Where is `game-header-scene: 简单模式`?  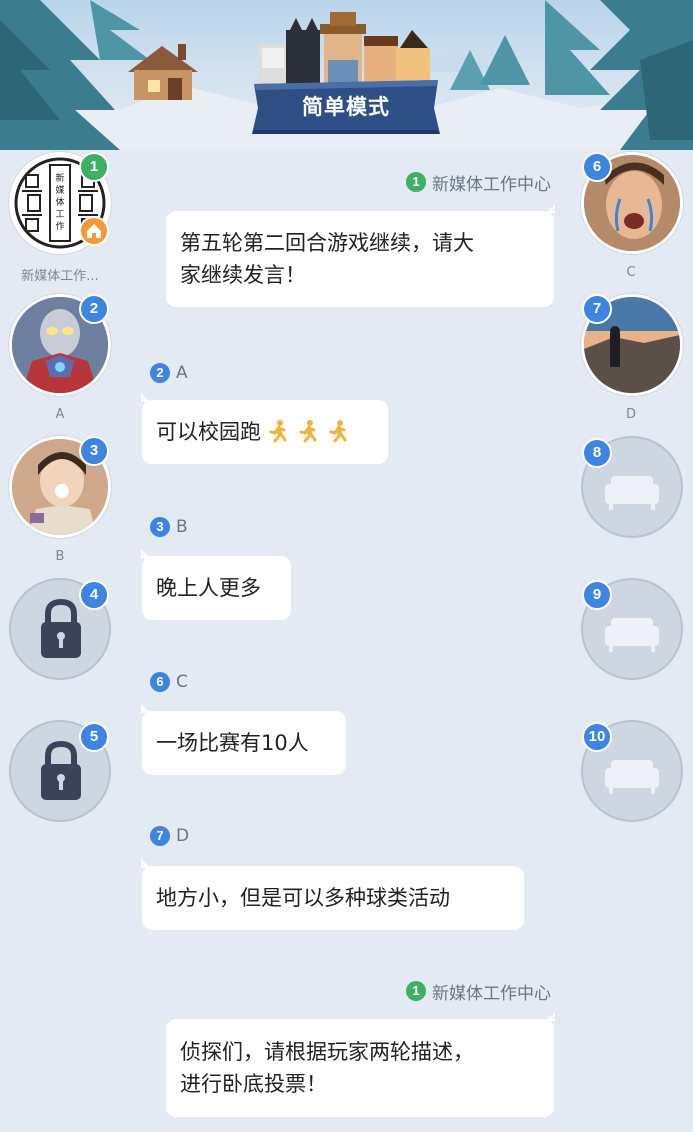
game-header-scene: 简单模式 is located at coordinates (346, 75).